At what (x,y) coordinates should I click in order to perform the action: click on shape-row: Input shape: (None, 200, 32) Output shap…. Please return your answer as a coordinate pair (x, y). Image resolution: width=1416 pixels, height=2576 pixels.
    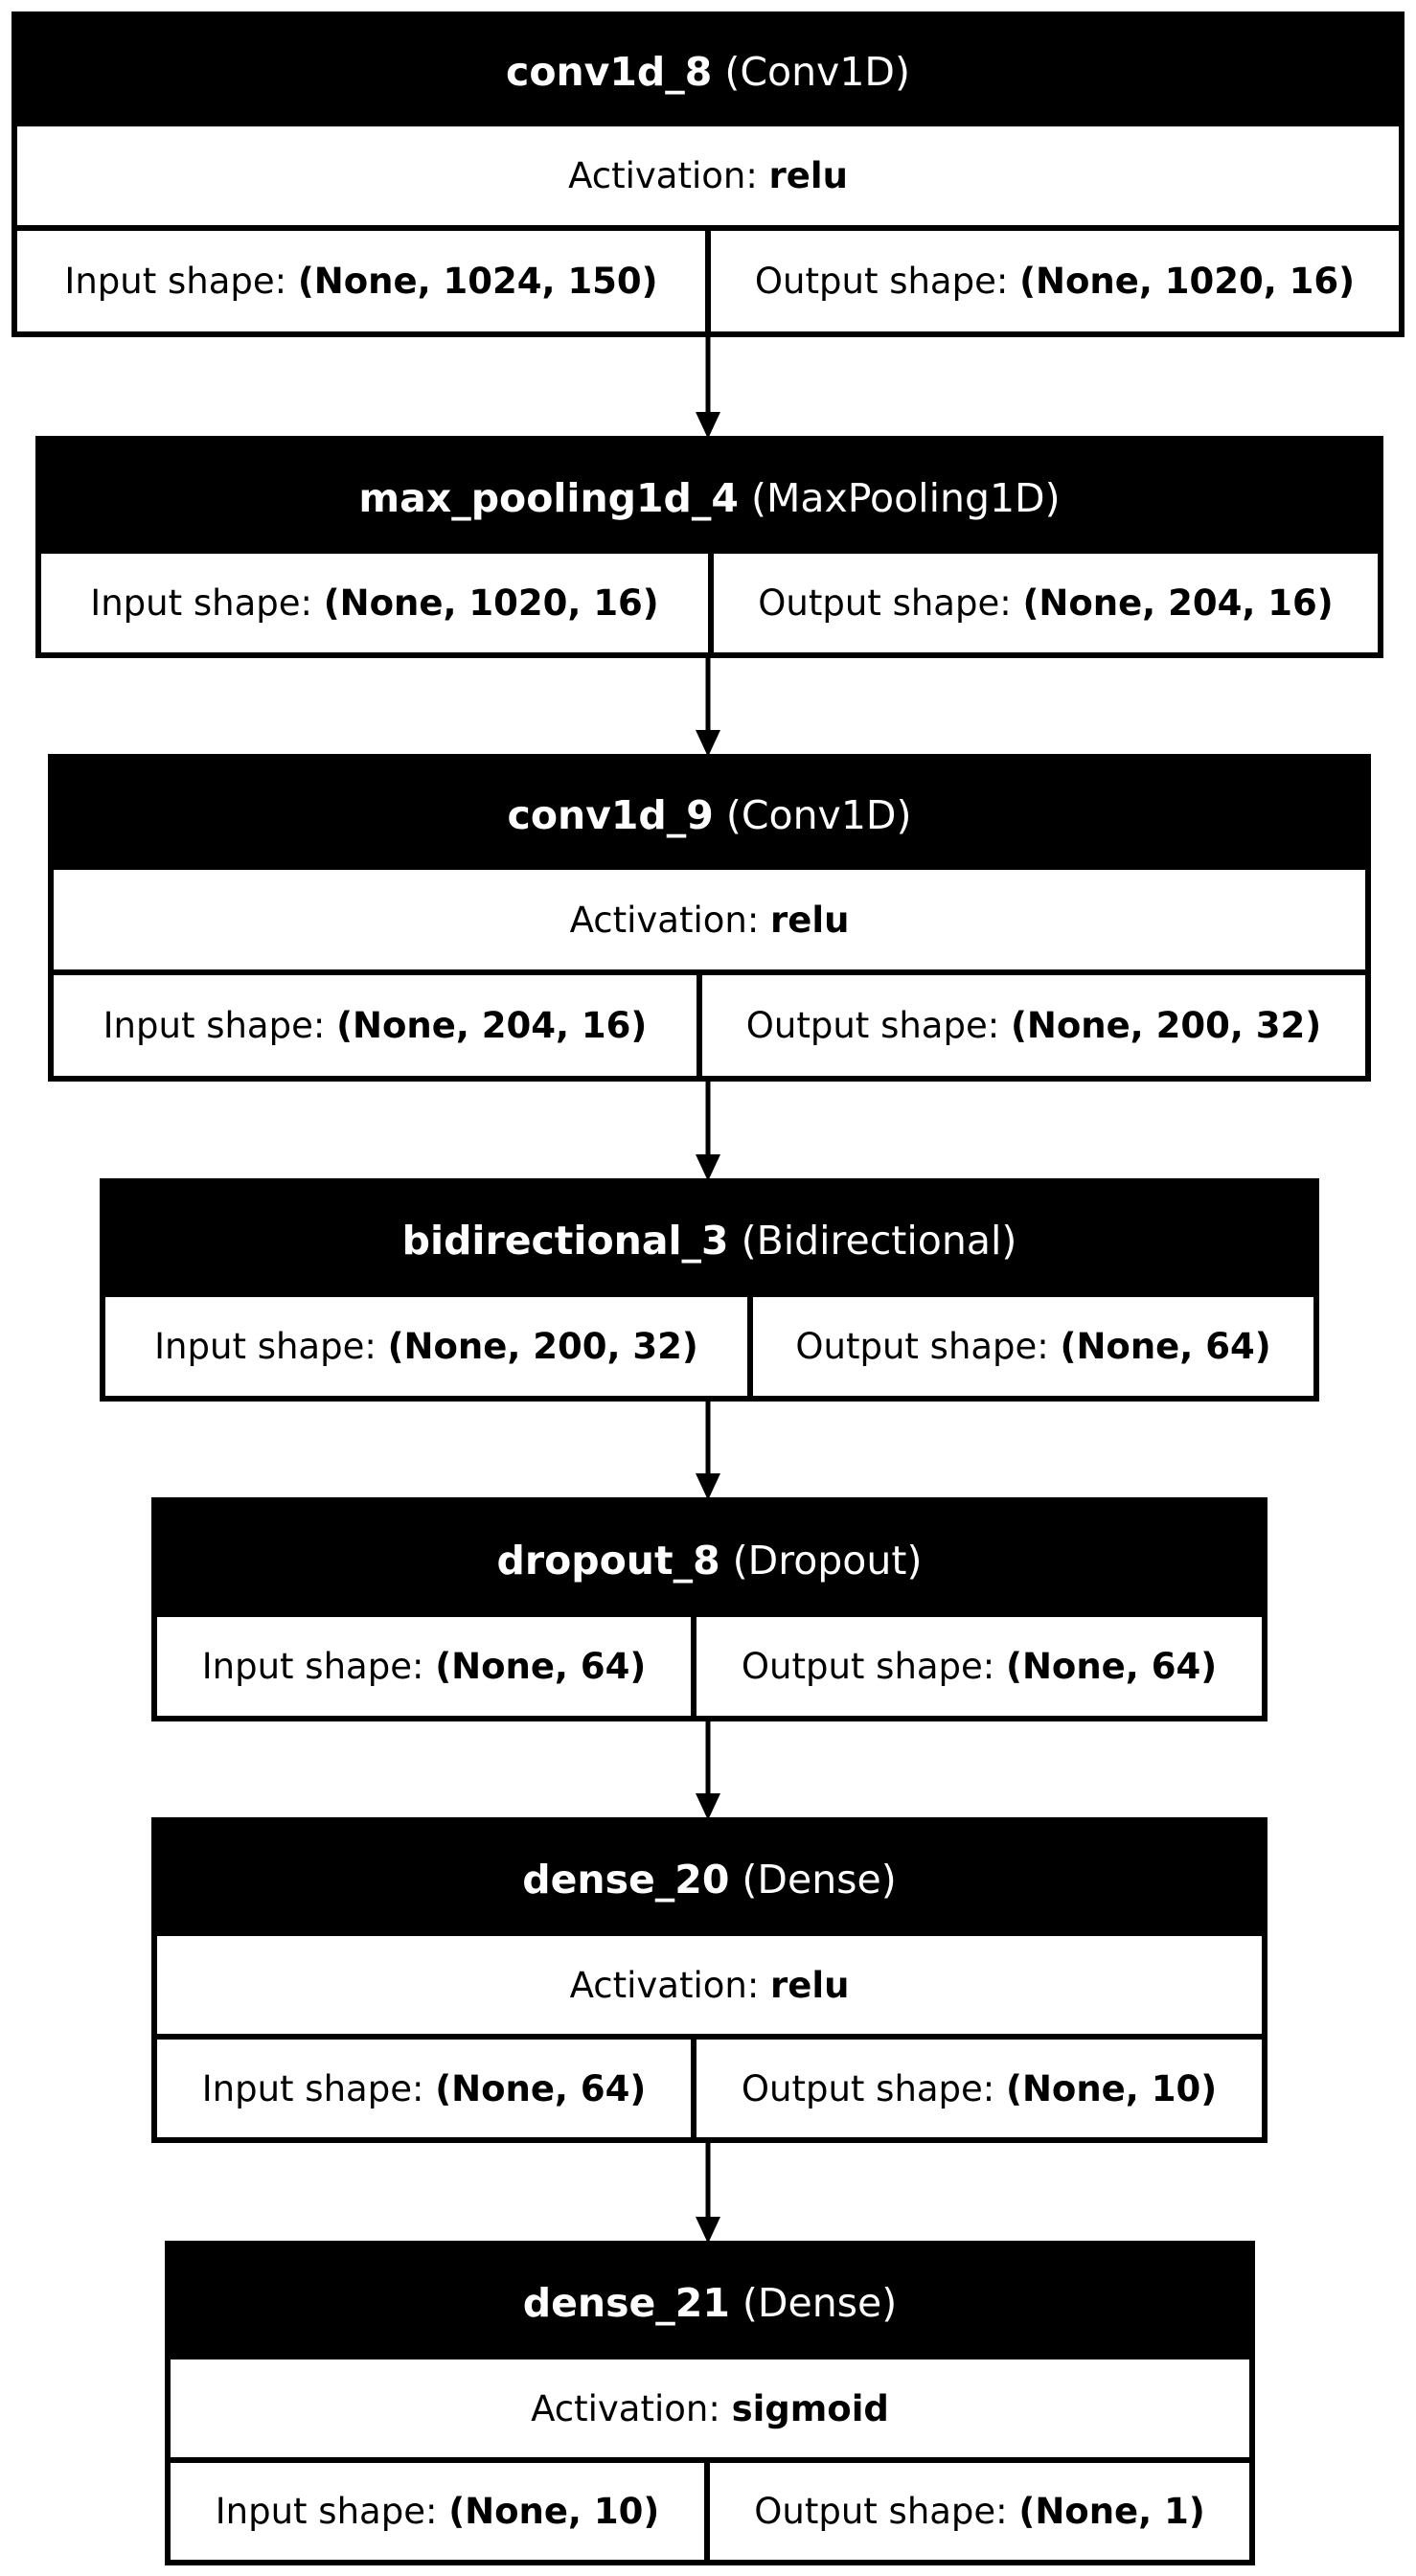
    Looking at the image, I should click on (709, 1346).